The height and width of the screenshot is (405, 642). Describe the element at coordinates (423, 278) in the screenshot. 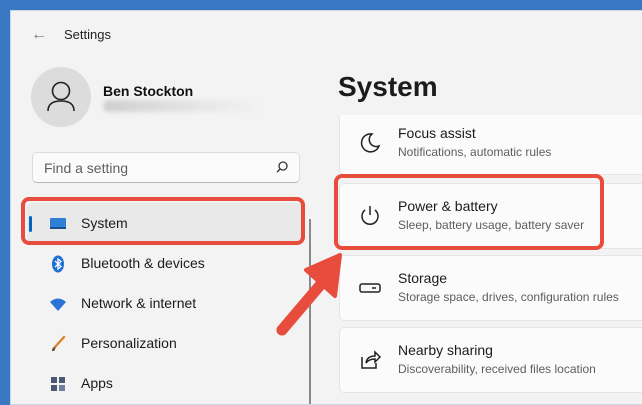

I see `card-title: Storage` at that location.